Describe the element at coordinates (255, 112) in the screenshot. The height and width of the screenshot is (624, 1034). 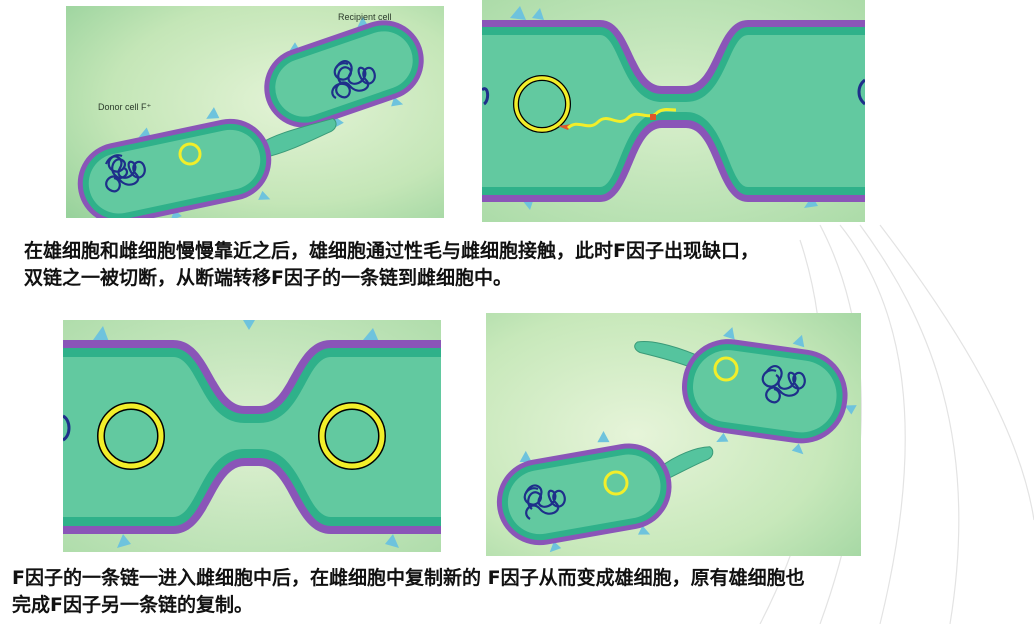
I see `panel-cells-approach: Recipient cell Donor cell F⁺` at that location.